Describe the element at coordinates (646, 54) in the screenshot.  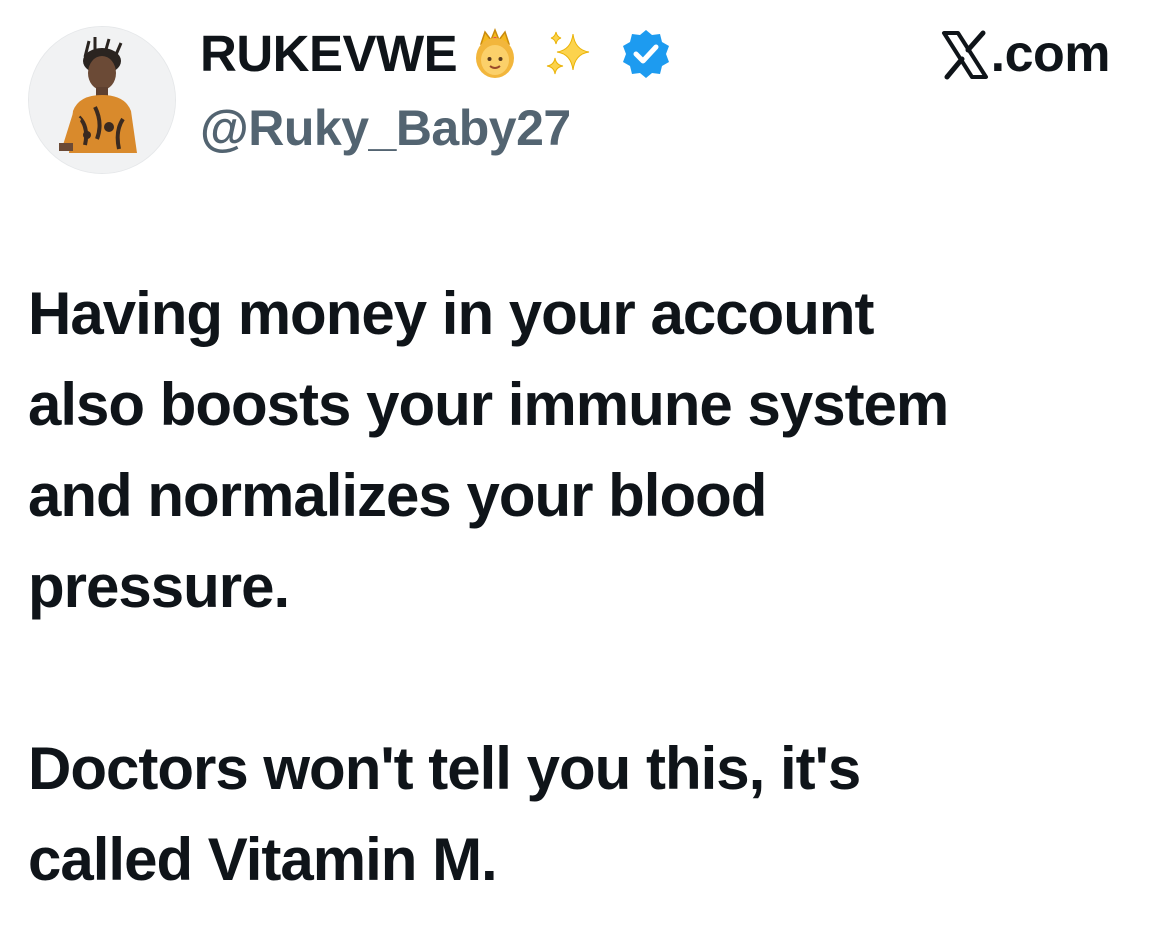
I see `verified-badge-icon` at that location.